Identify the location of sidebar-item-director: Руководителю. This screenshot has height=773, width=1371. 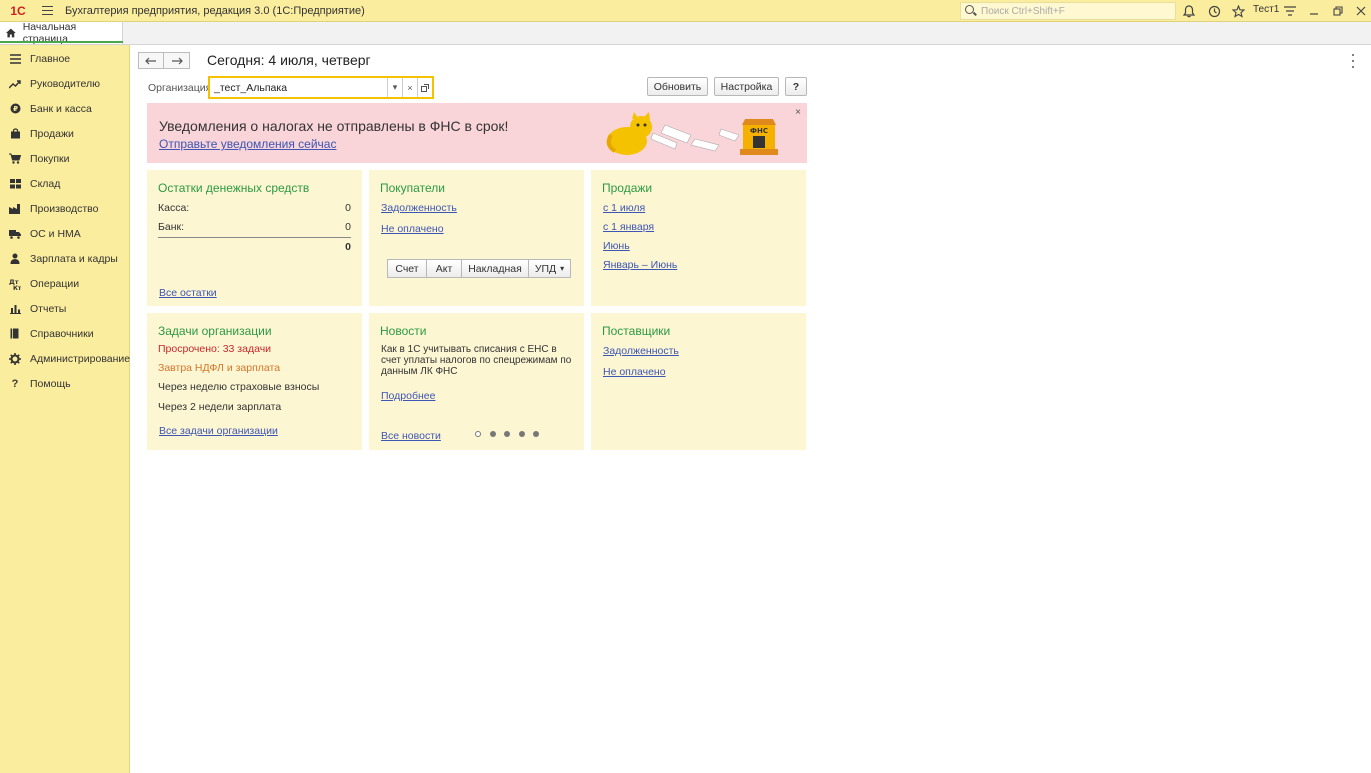
(64, 83).